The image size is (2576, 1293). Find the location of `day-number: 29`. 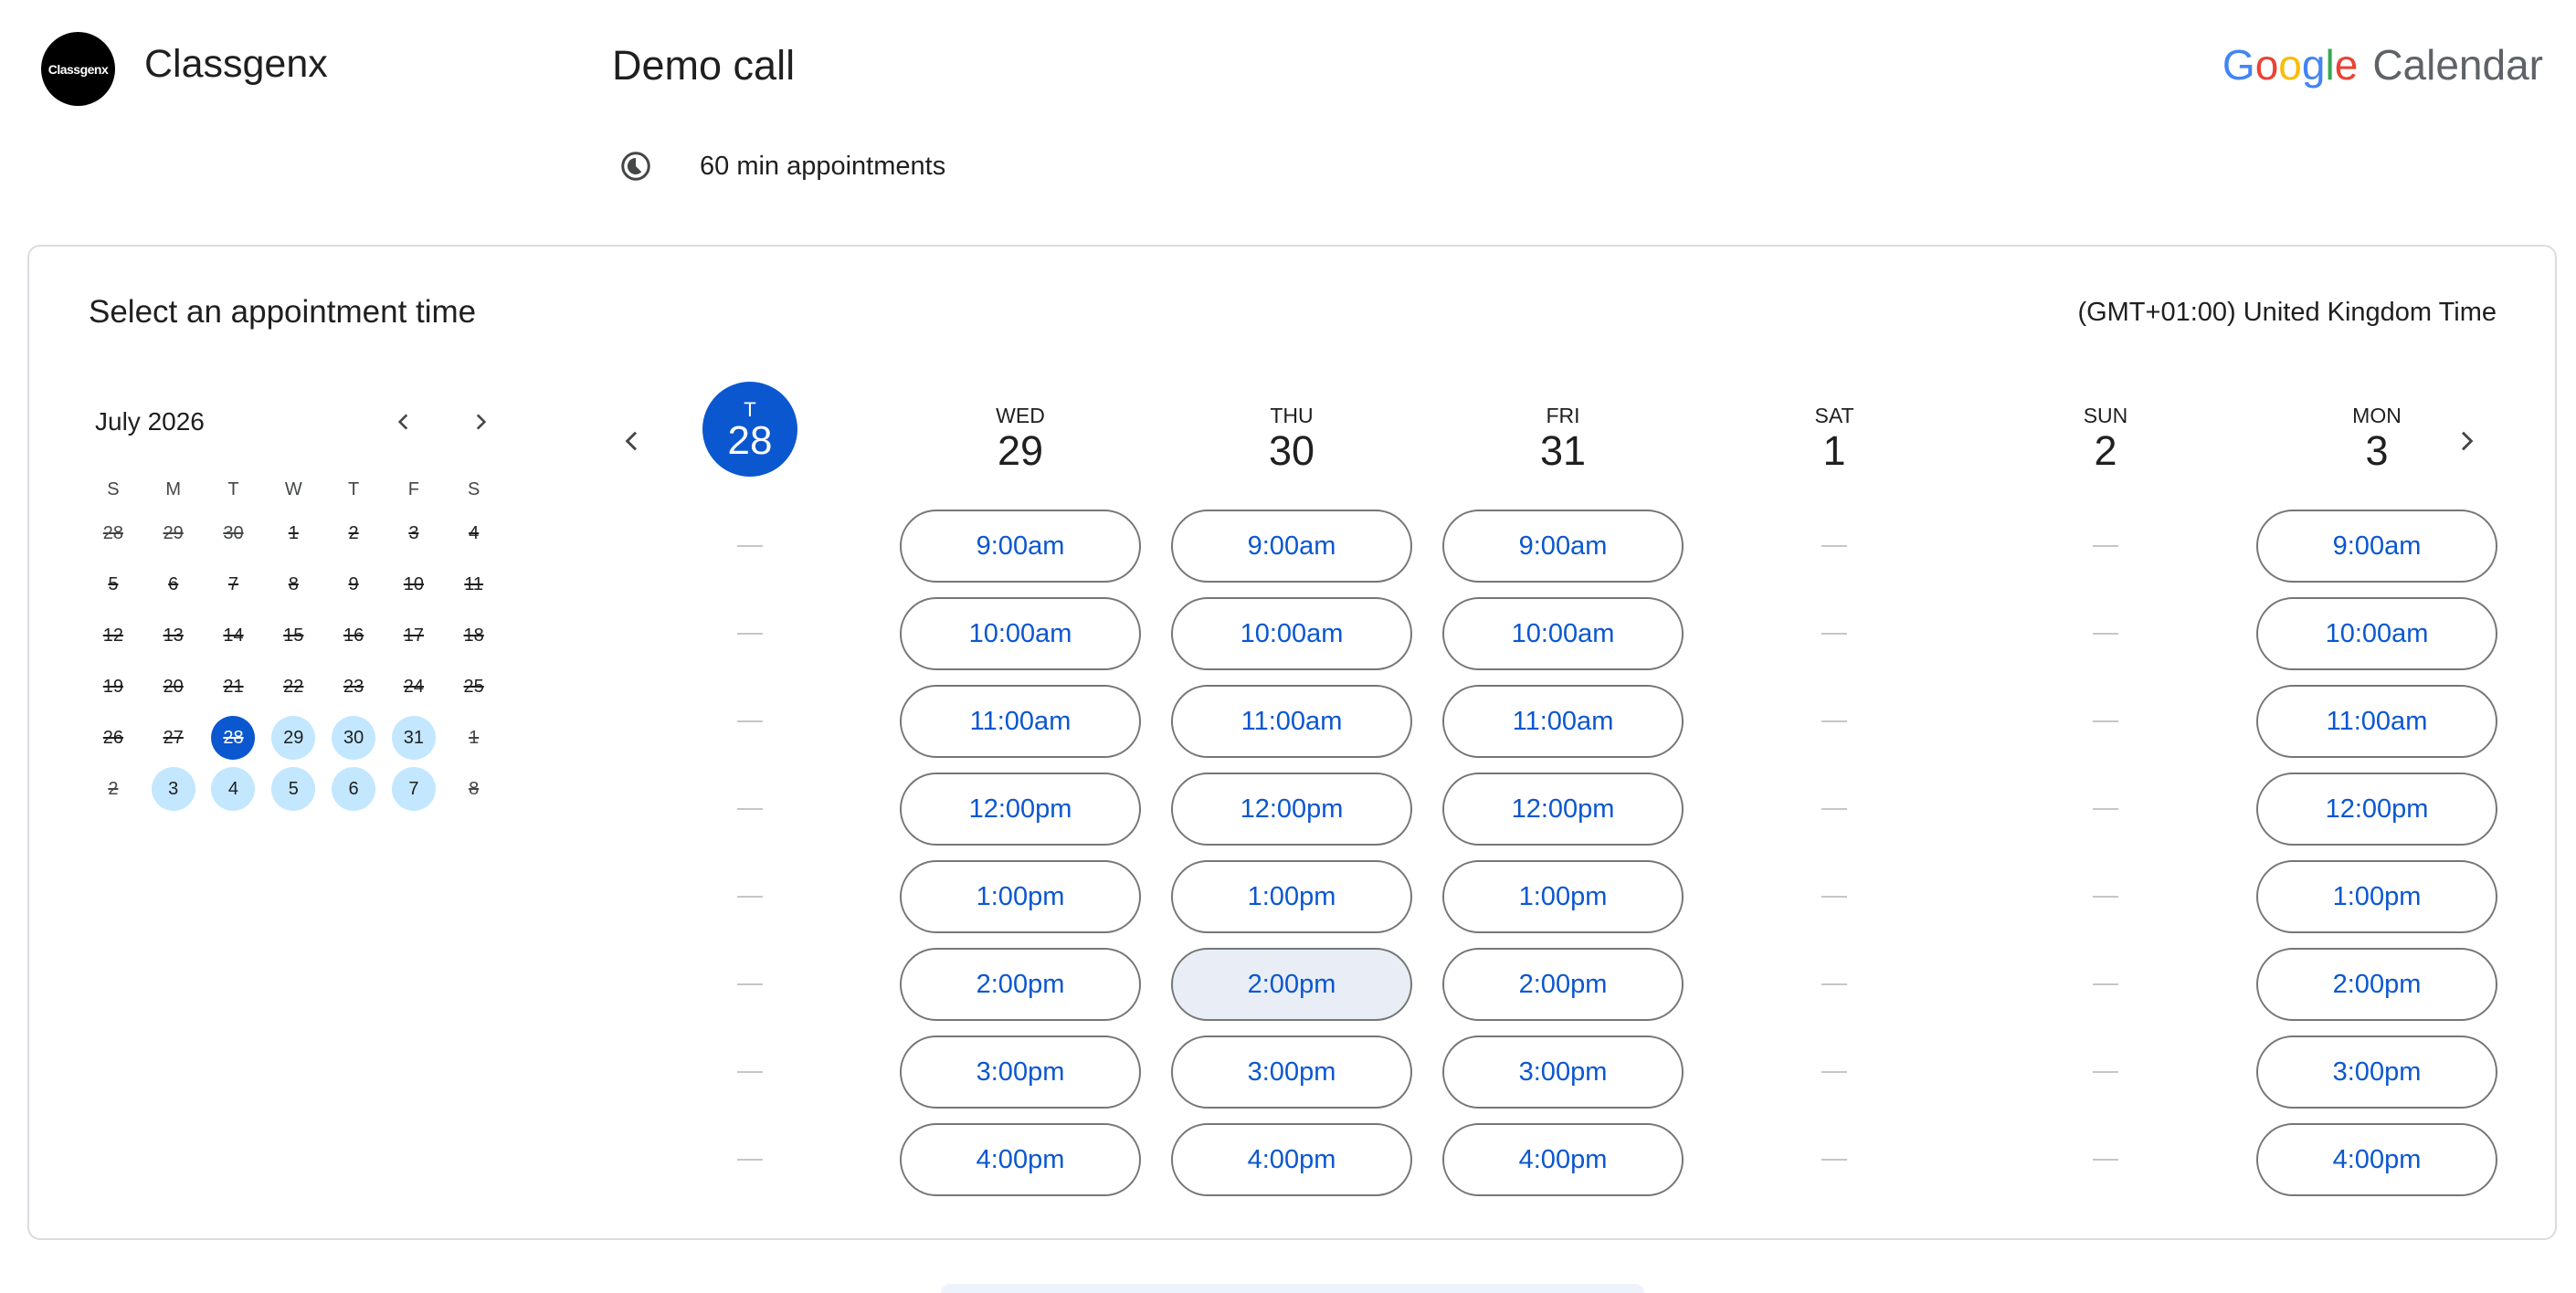

day-number: 29 is located at coordinates (1020, 450).